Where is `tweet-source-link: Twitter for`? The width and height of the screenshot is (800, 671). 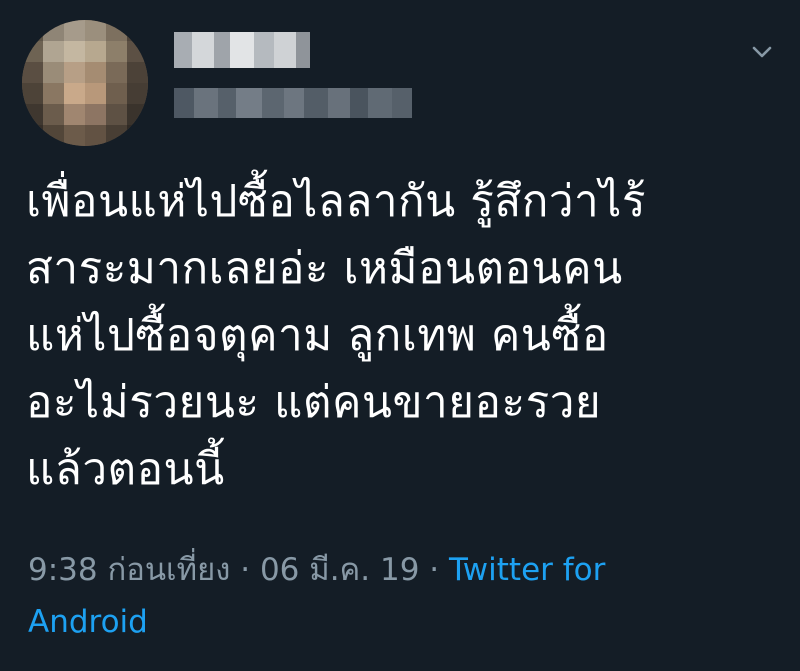 tweet-source-link: Twitter for is located at coordinates (527, 570).